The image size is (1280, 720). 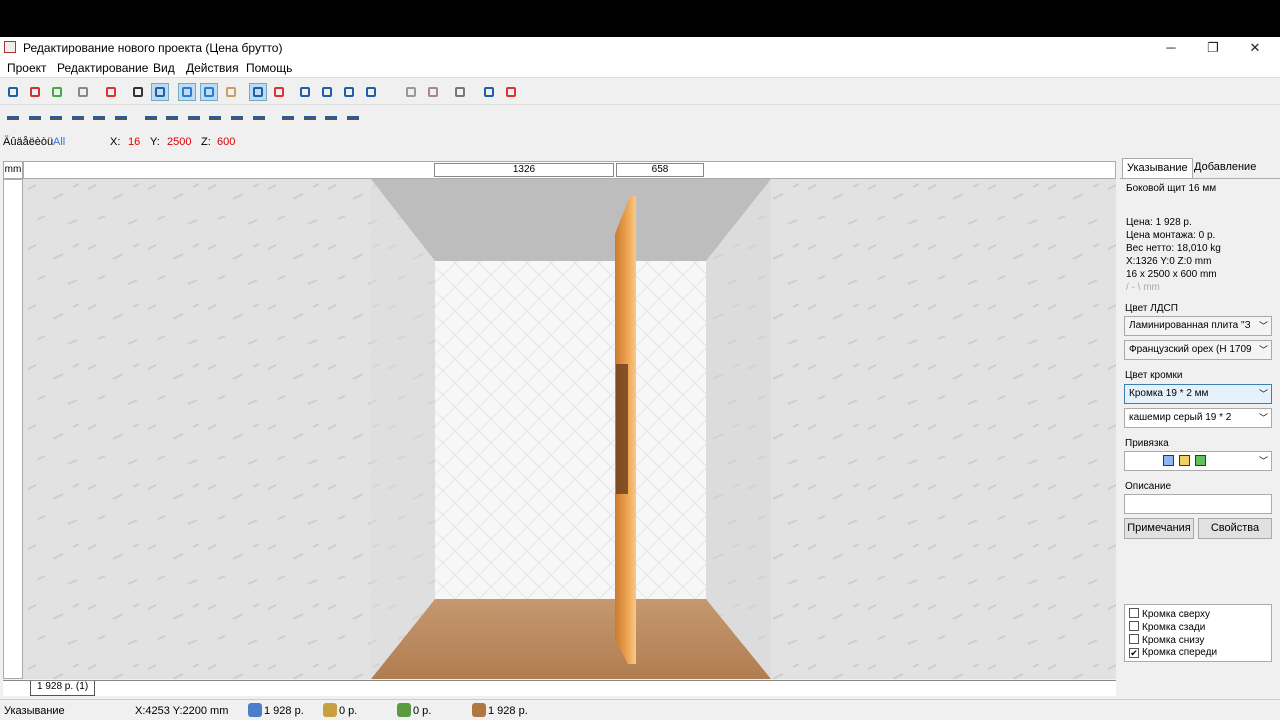 What do you see at coordinates (331, 118) in the screenshot?
I see `space-h-icon` at bounding box center [331, 118].